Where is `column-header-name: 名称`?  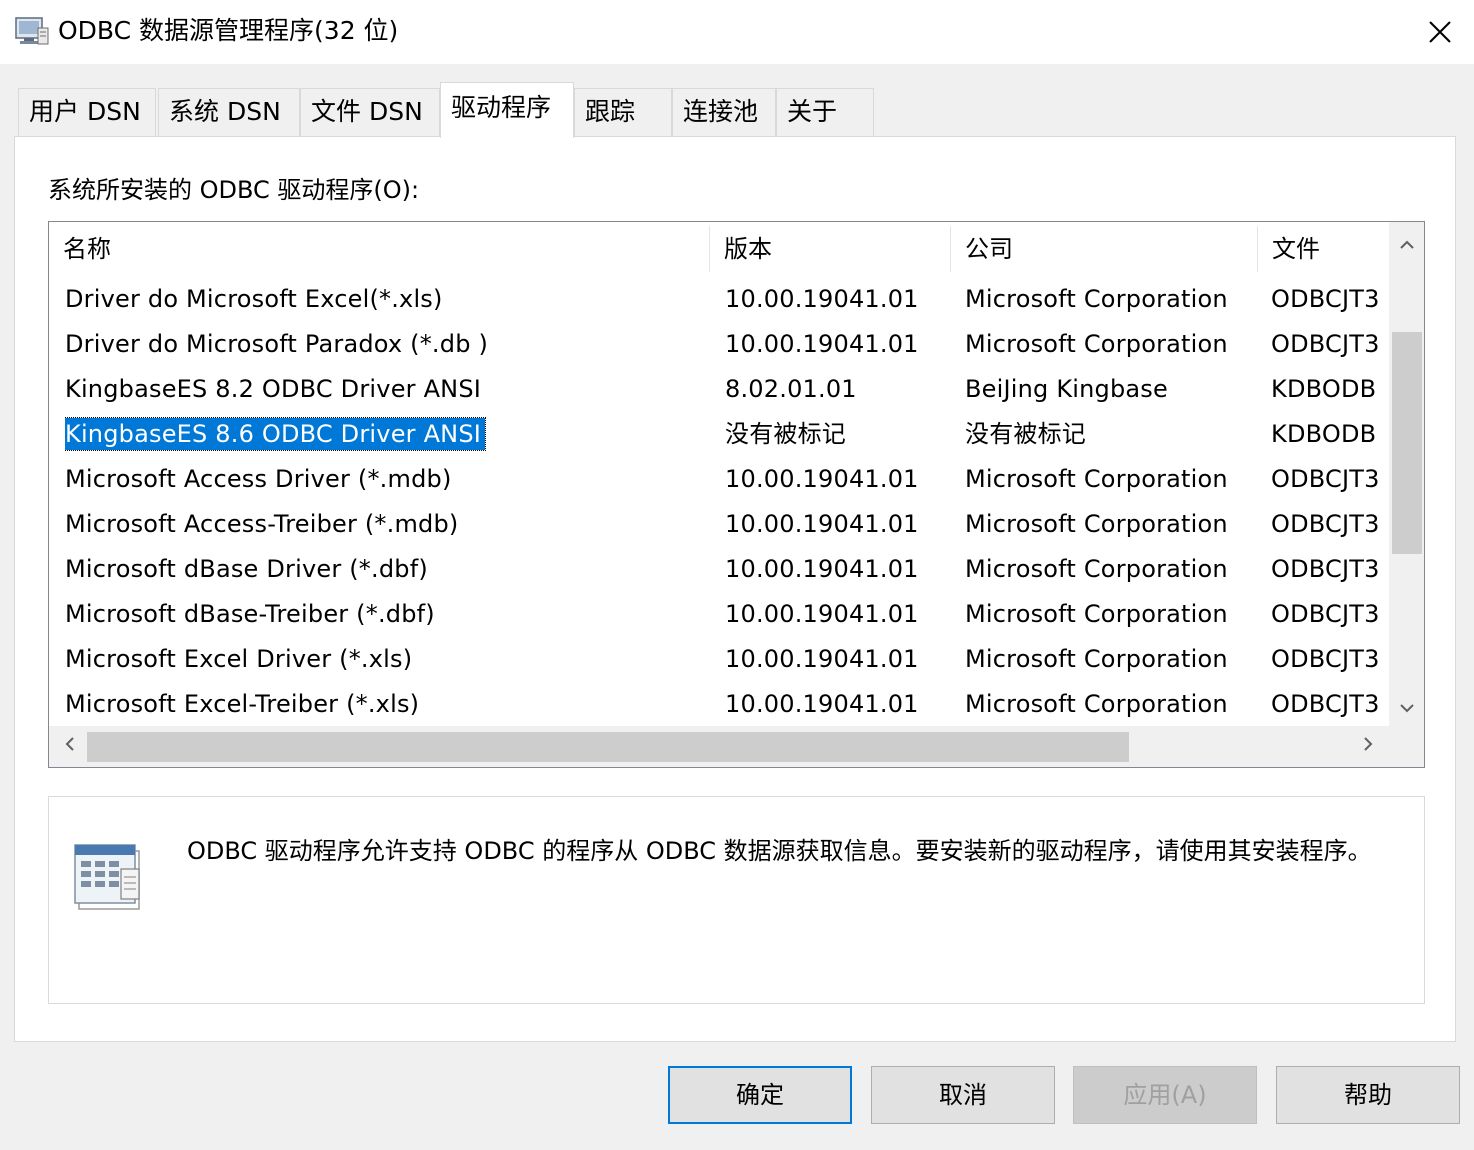
column-header-name: 名称 is located at coordinates (379, 249).